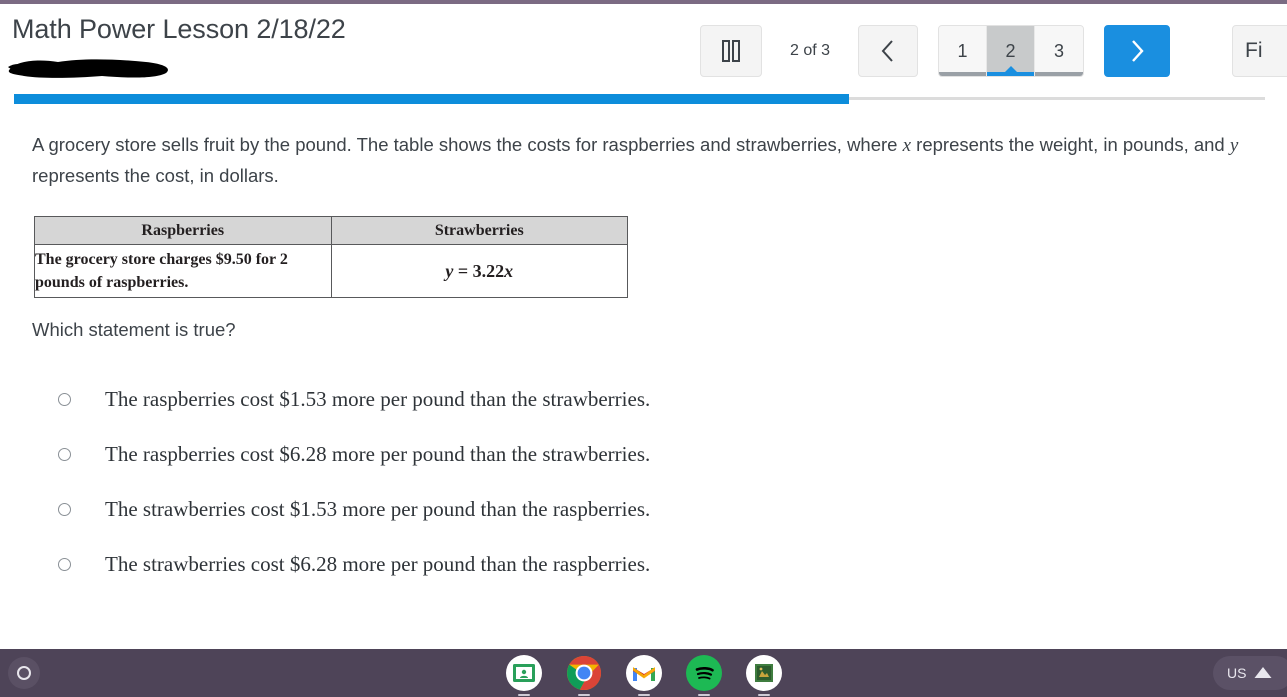 This screenshot has height=697, width=1287. Describe the element at coordinates (155, 175) in the screenshot. I see `prompt-text-part-3: represents the cost, in dollars.` at that location.